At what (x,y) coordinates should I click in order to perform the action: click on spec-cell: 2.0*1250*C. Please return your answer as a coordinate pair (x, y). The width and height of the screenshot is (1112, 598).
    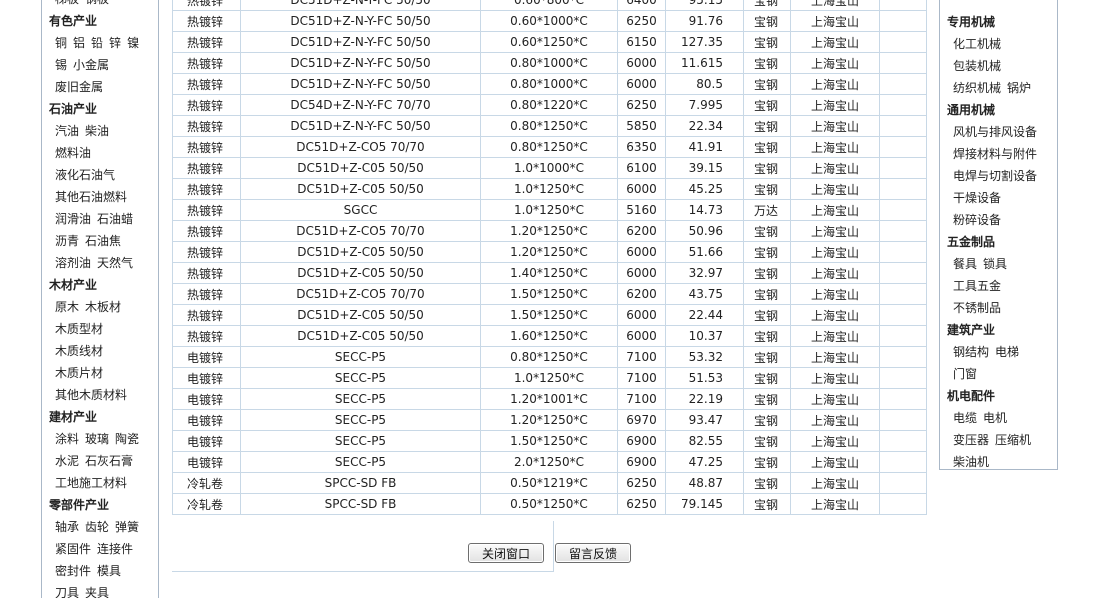
    Looking at the image, I should click on (549, 462).